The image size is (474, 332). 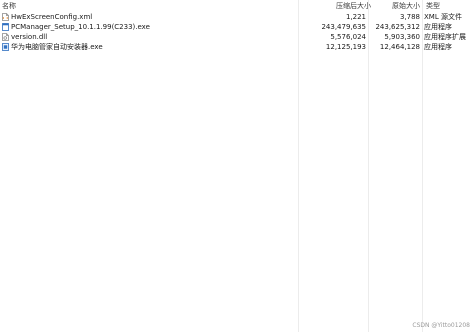 I want to click on file-name: version.dll, so click(x=29, y=37).